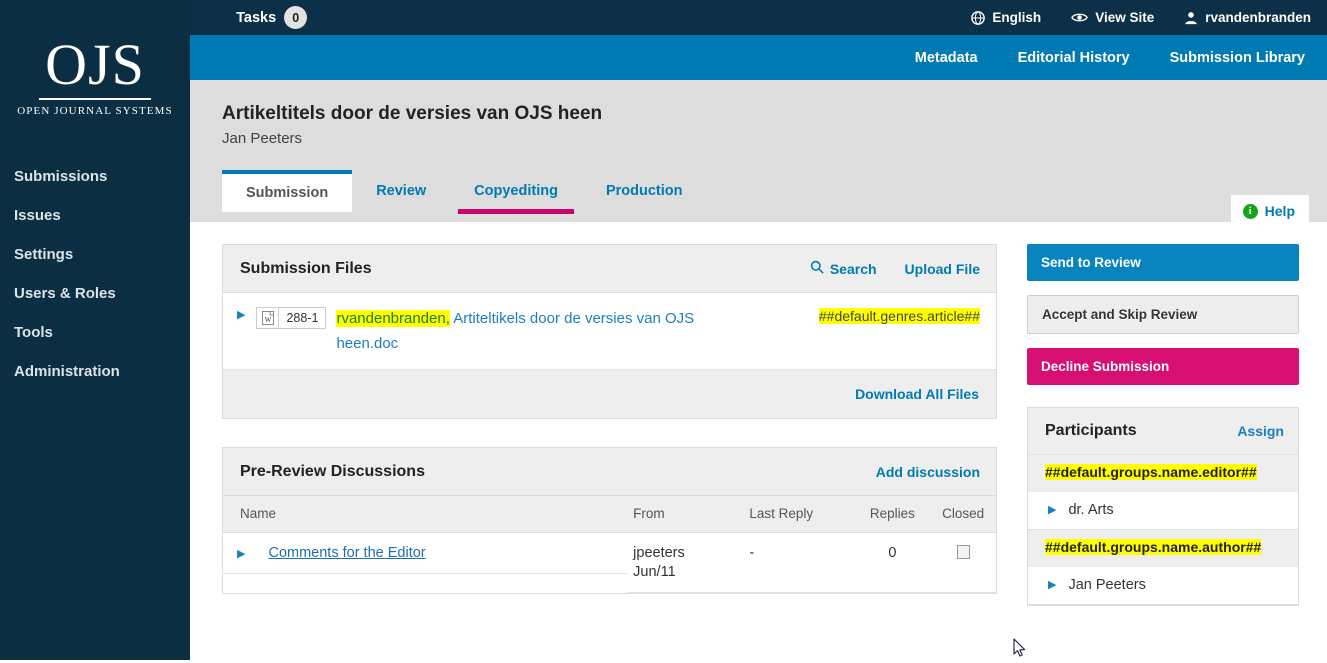 This screenshot has width=1327, height=663. What do you see at coordinates (799, 562) in the screenshot?
I see `discussion-last-reply-cell: -` at bounding box center [799, 562].